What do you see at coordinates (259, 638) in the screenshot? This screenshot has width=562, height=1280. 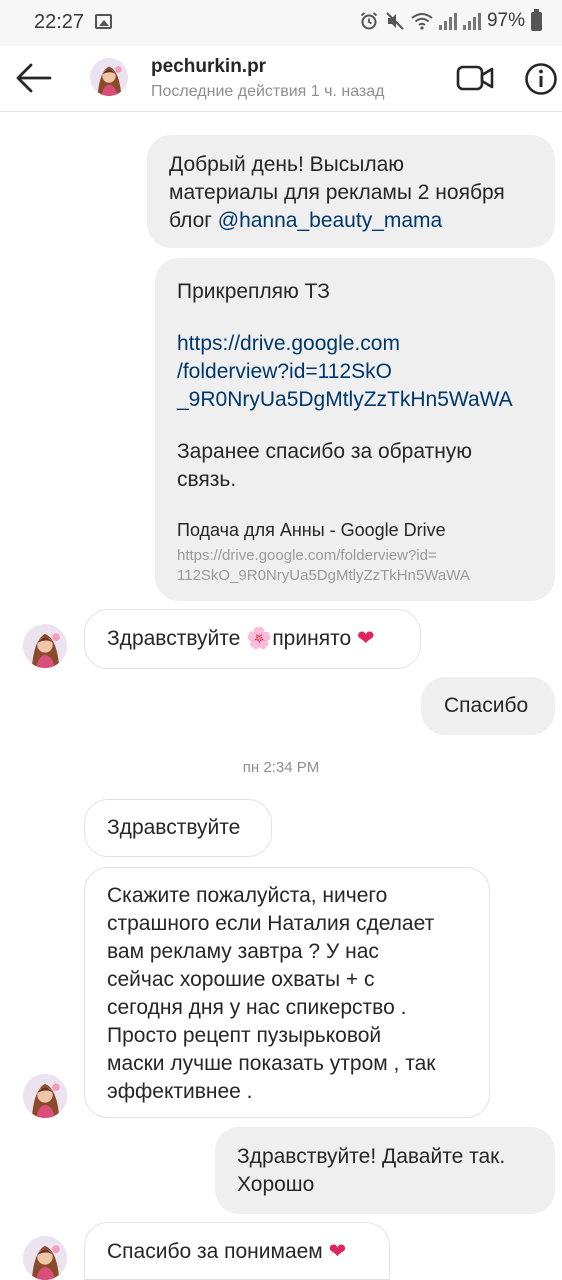 I see `flower-emoji: 🌸` at bounding box center [259, 638].